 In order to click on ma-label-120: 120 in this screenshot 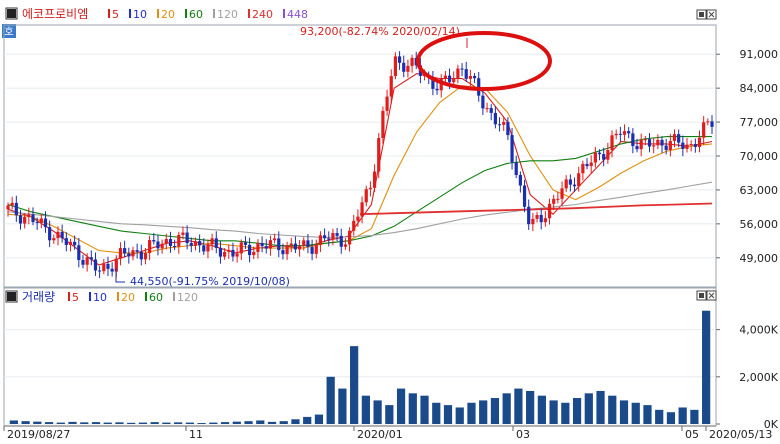, I will do `click(227, 14)`.